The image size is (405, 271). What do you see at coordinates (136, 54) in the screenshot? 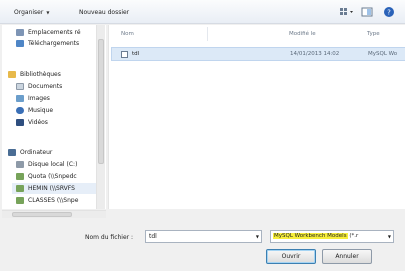
I see `file-name: tdl` at bounding box center [136, 54].